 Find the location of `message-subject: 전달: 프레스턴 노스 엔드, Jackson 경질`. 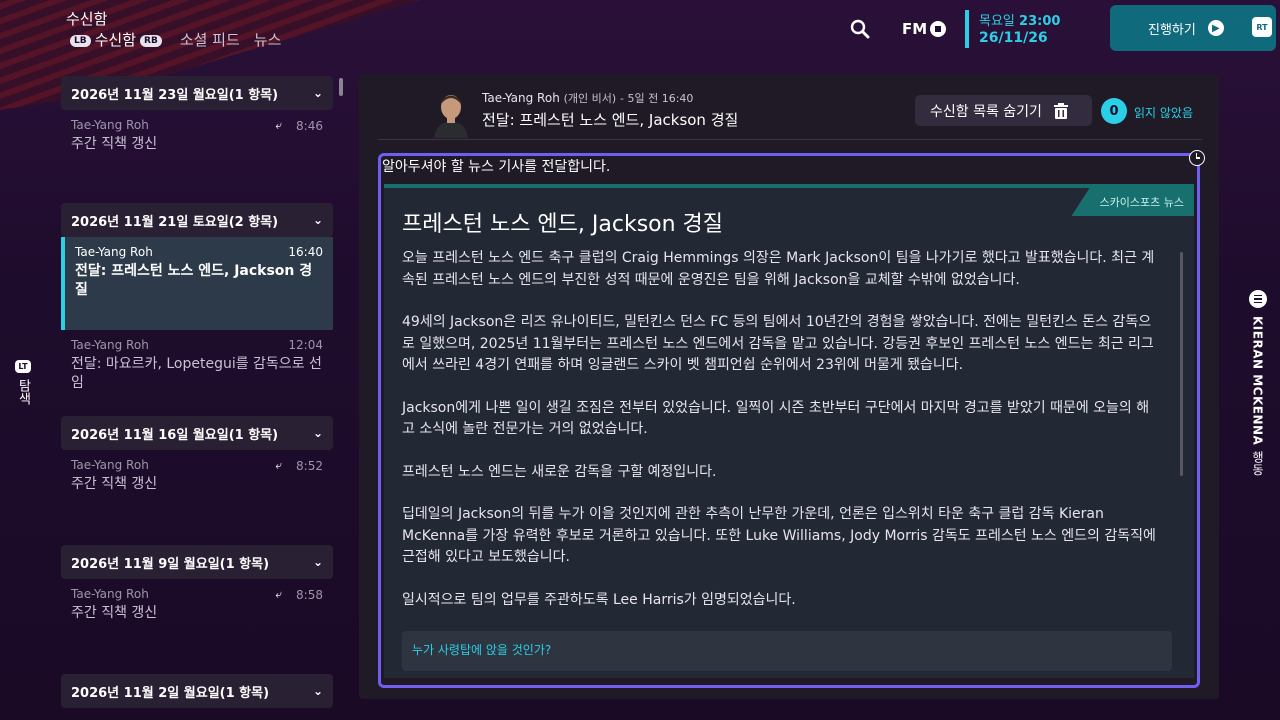

message-subject: 전달: 프레스턴 노스 엔드, Jackson 경질 is located at coordinates (610, 120).